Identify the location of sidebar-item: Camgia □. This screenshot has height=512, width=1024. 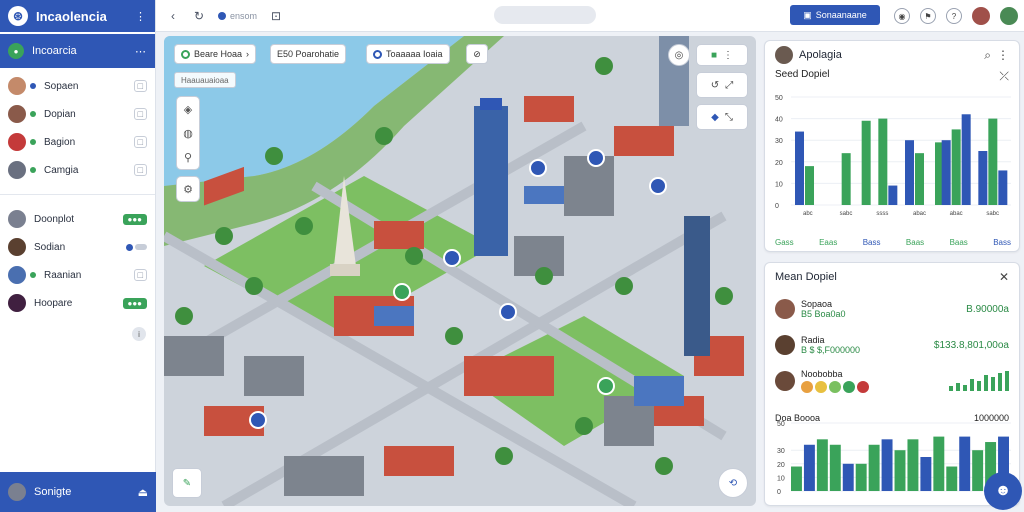
(77, 170).